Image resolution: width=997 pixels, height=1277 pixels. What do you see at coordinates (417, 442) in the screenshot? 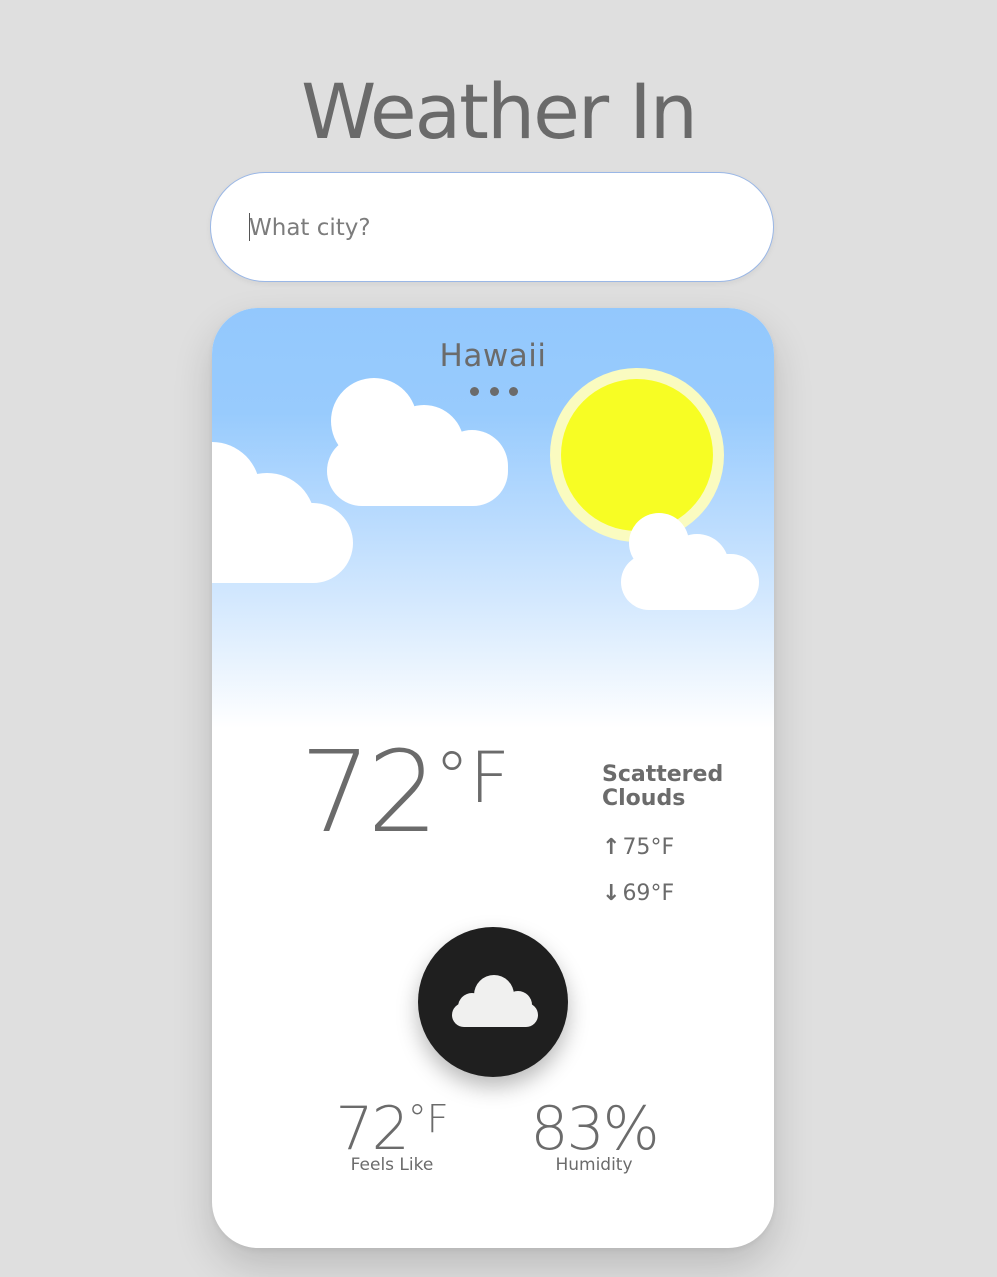
I see `cloud-shape-middle` at bounding box center [417, 442].